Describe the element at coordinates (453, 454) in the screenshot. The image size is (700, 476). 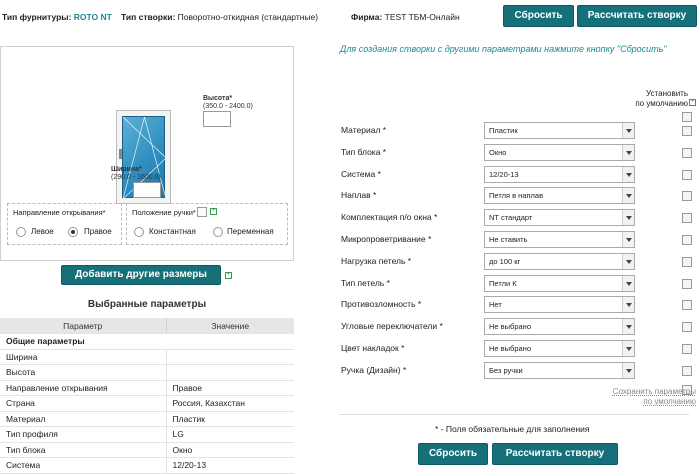
I see `reset-button-bottom: Сбросить` at that location.